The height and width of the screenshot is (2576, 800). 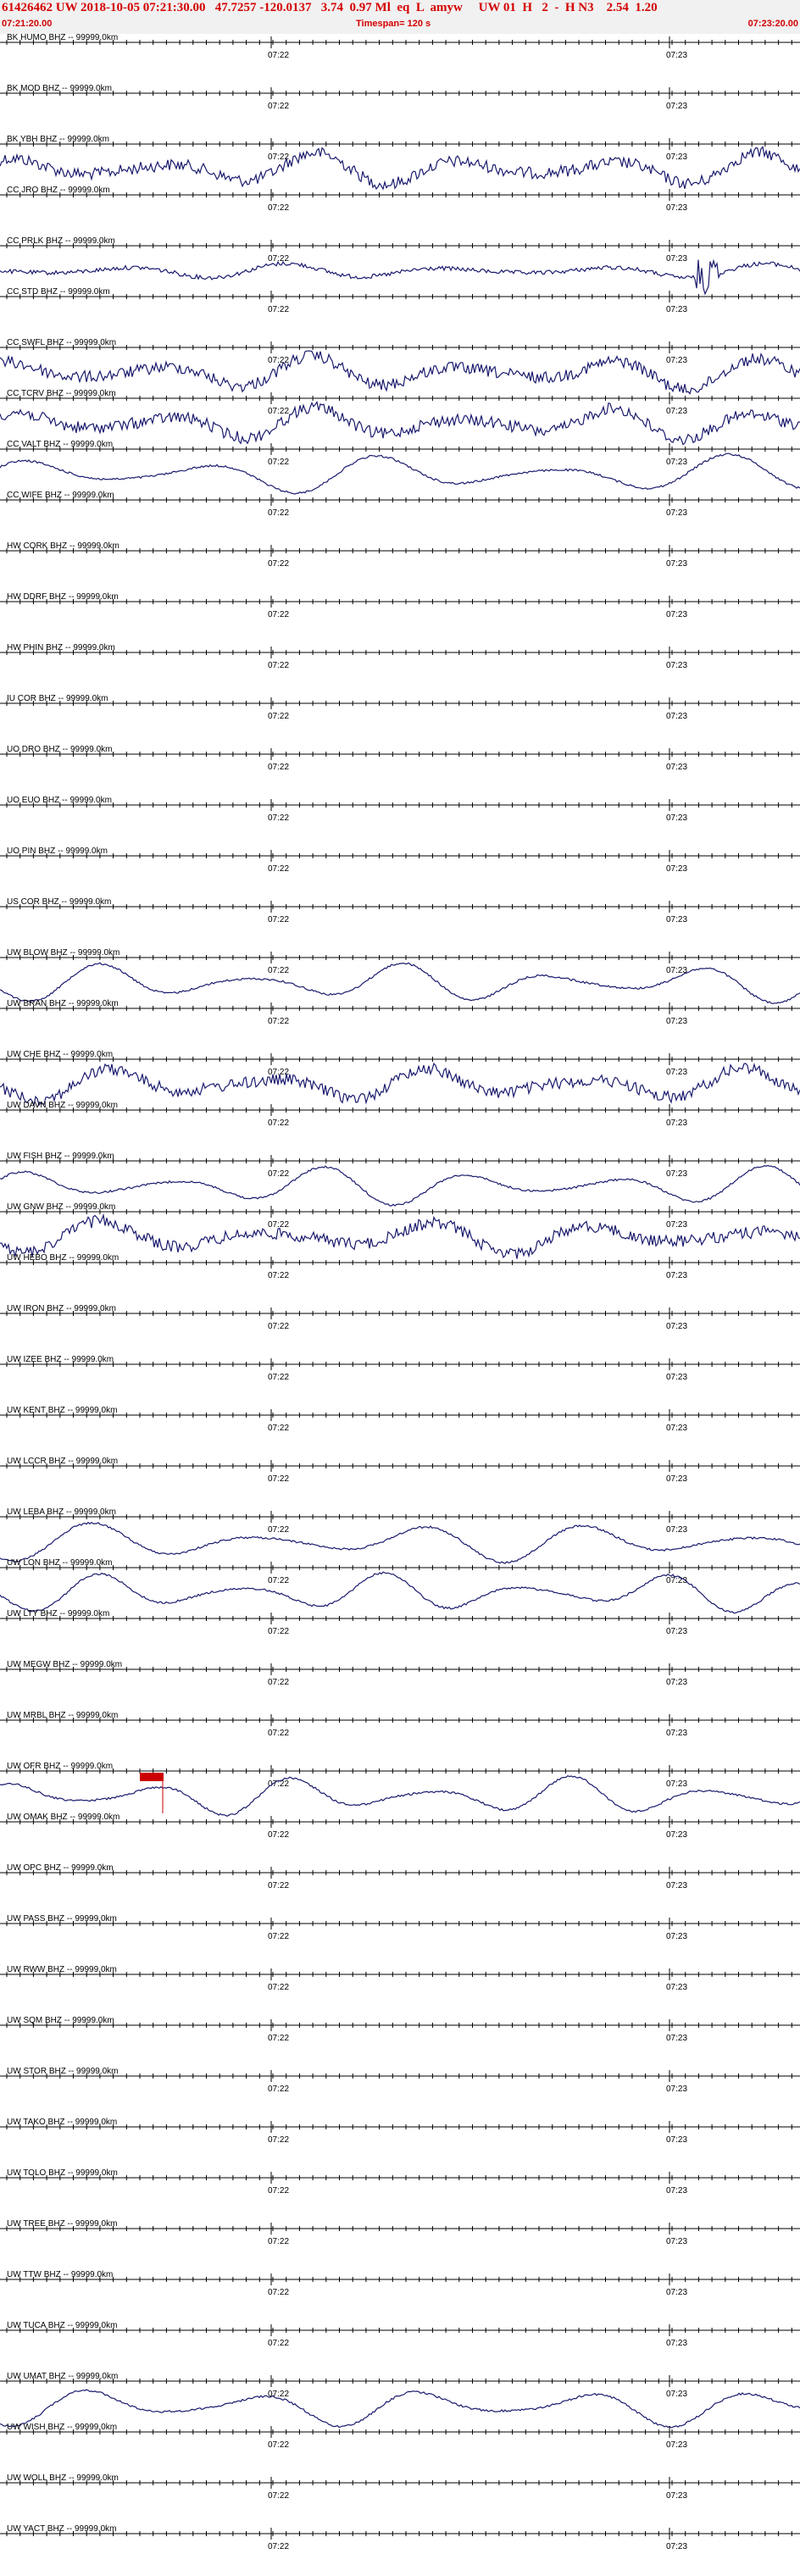 I want to click on end-time: 07:23:20.00, so click(x=772, y=24).